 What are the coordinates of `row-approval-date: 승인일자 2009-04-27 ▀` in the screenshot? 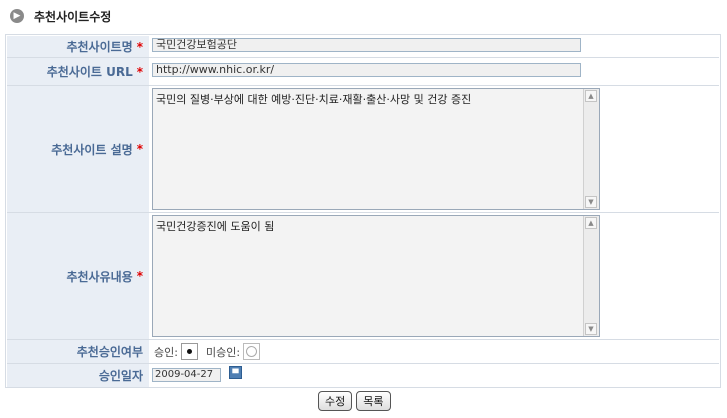 It's located at (363, 375).